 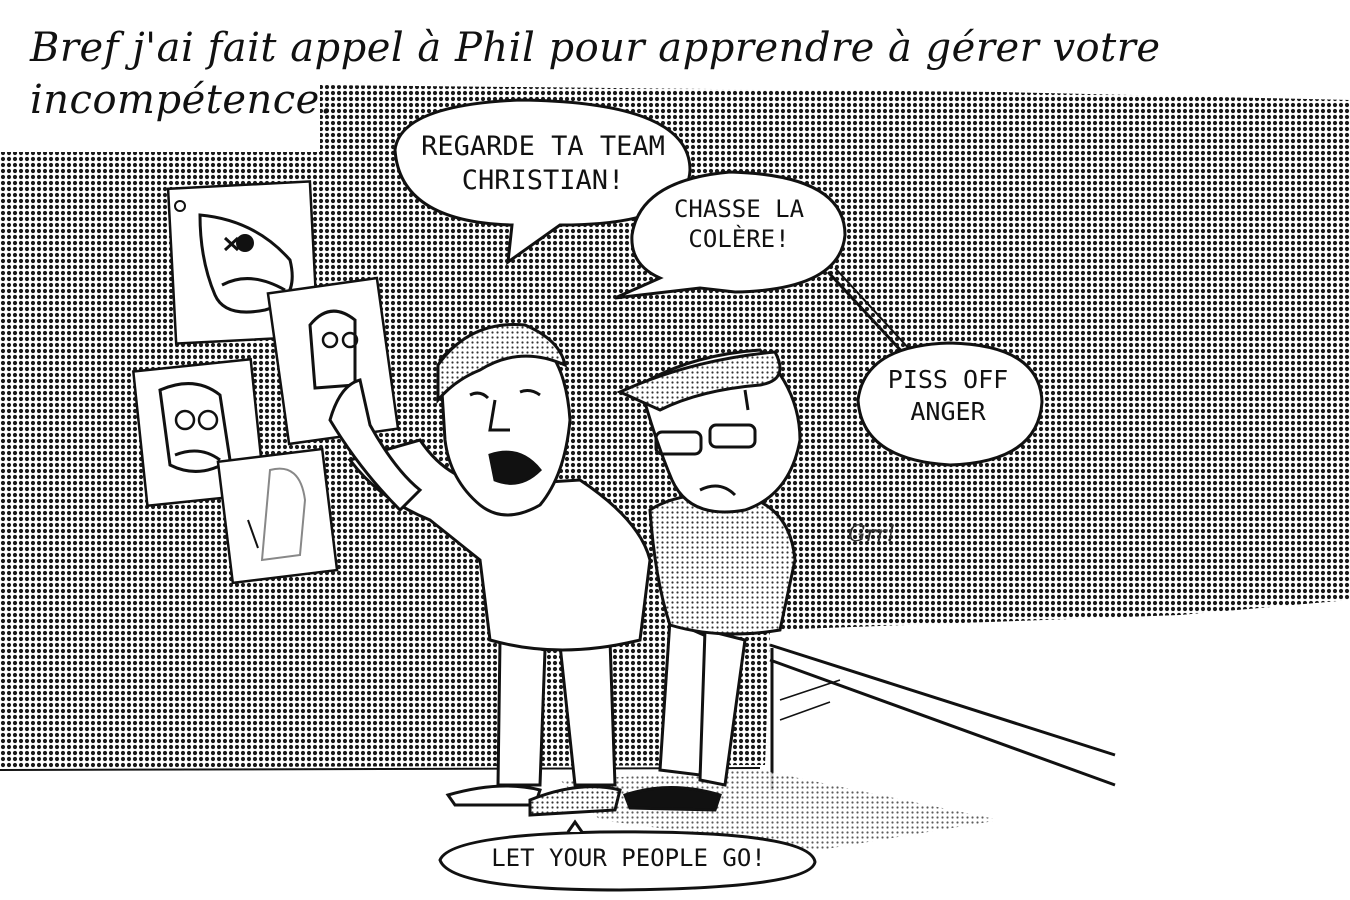 I want to click on speech-regarde-text: REGARDE TA TEAM CHRISTIAN!, so click(x=543, y=163).